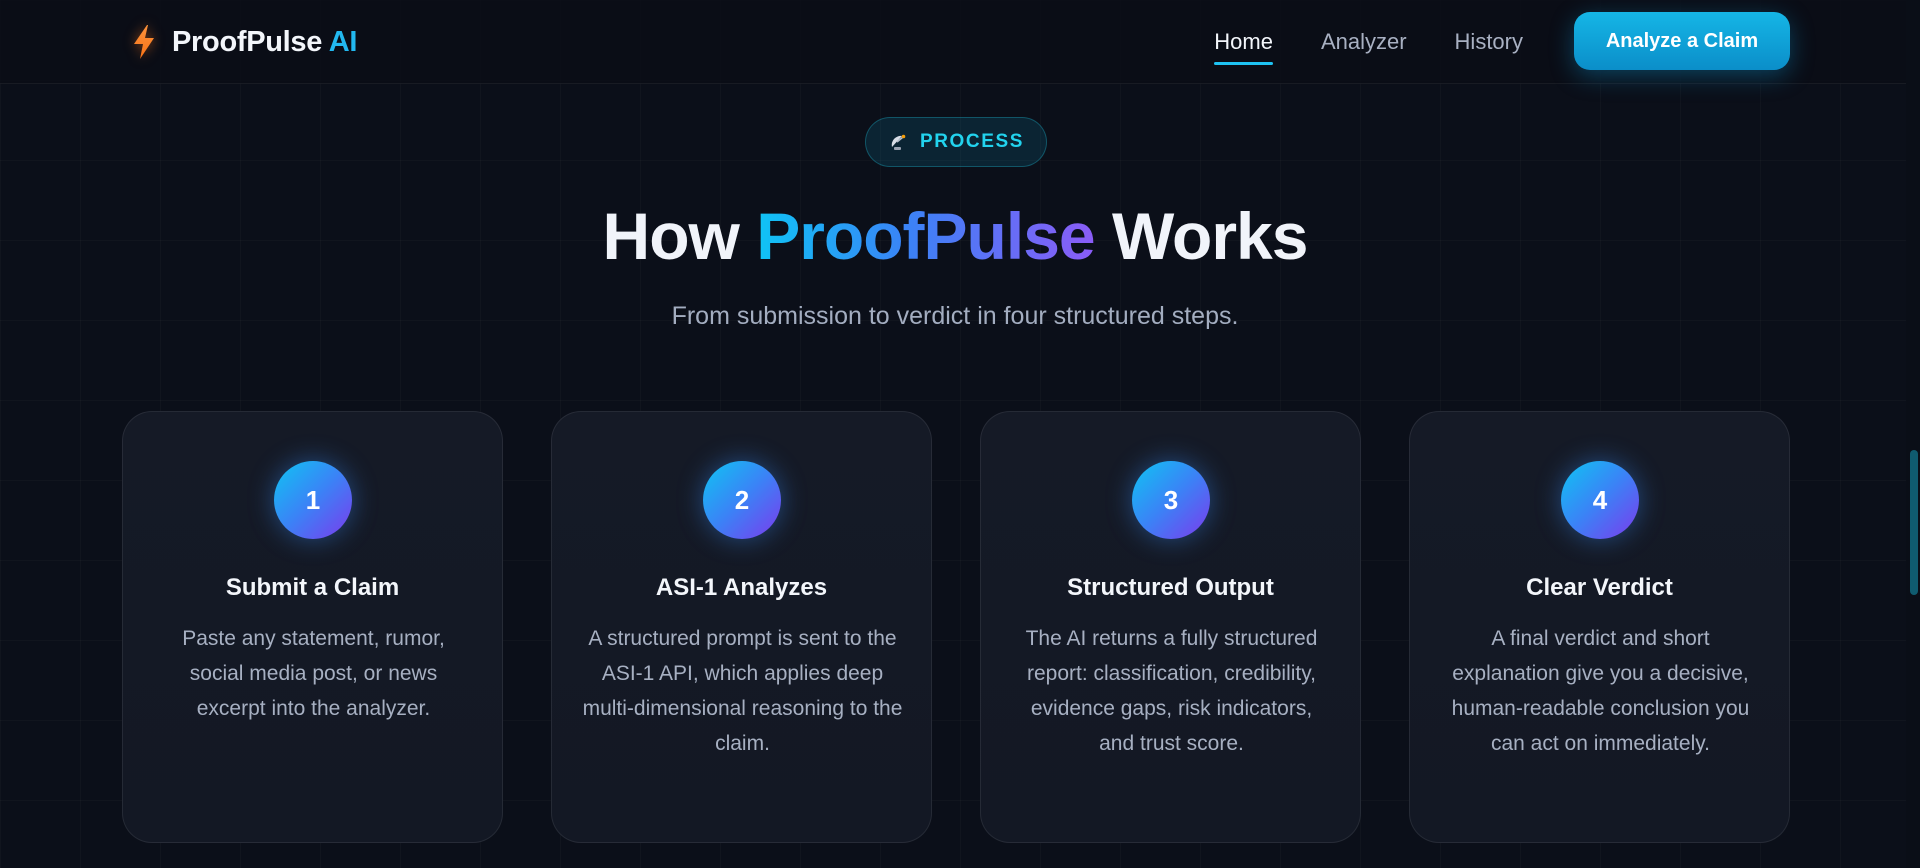 This screenshot has width=1920, height=868. What do you see at coordinates (1489, 42) in the screenshot?
I see `nav-link-history: History` at bounding box center [1489, 42].